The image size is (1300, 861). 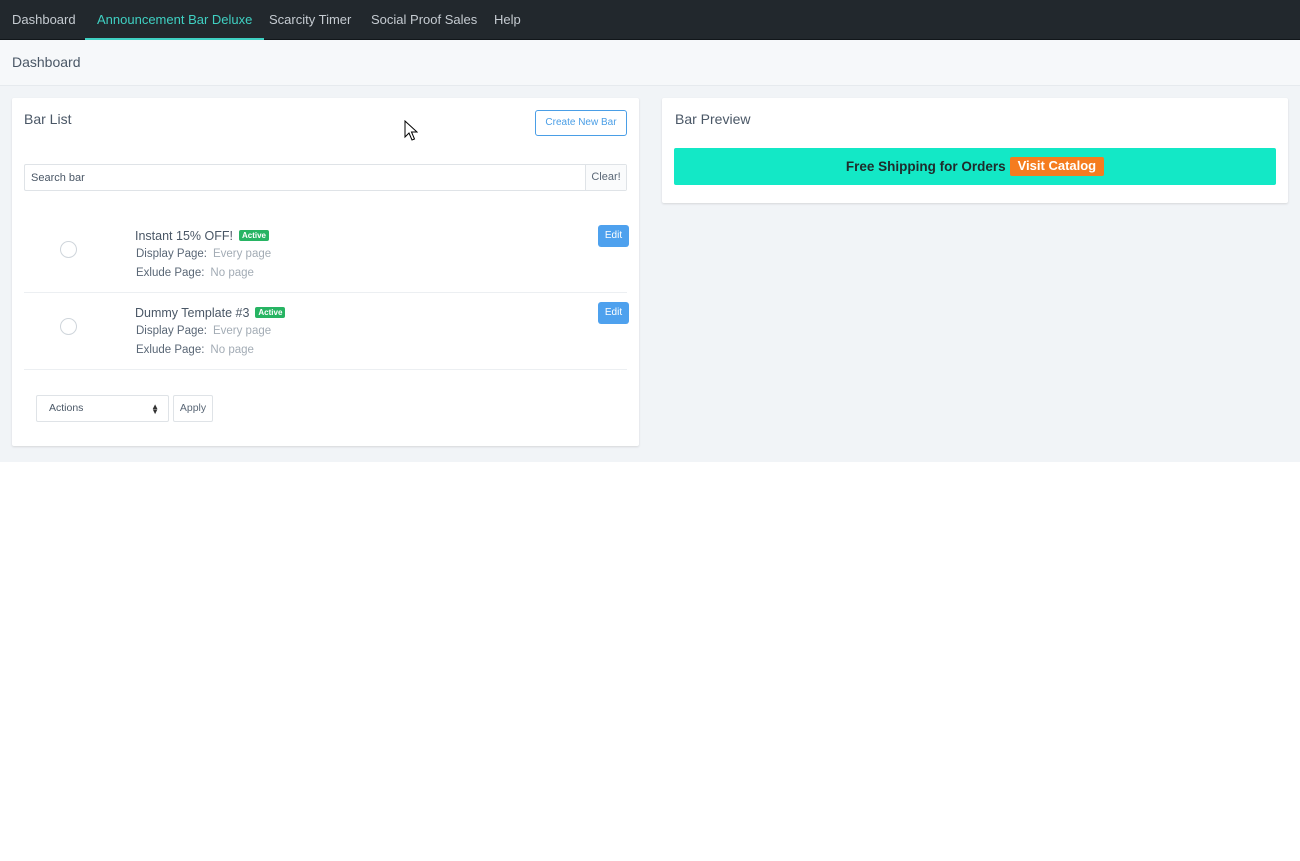 What do you see at coordinates (155, 409) in the screenshot?
I see `select-caret-icon: ▲ ▼` at bounding box center [155, 409].